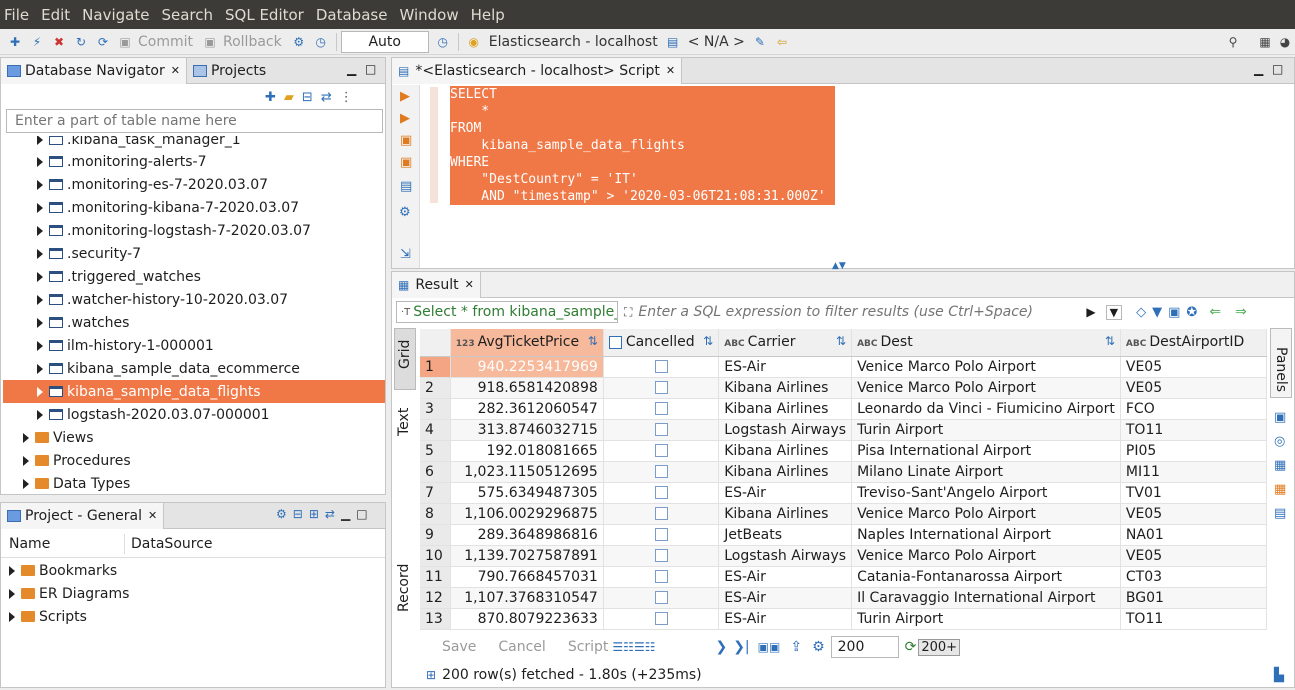 The height and width of the screenshot is (690, 1295). What do you see at coordinates (172, 544) in the screenshot?
I see `col-datasource-header: DataSource` at bounding box center [172, 544].